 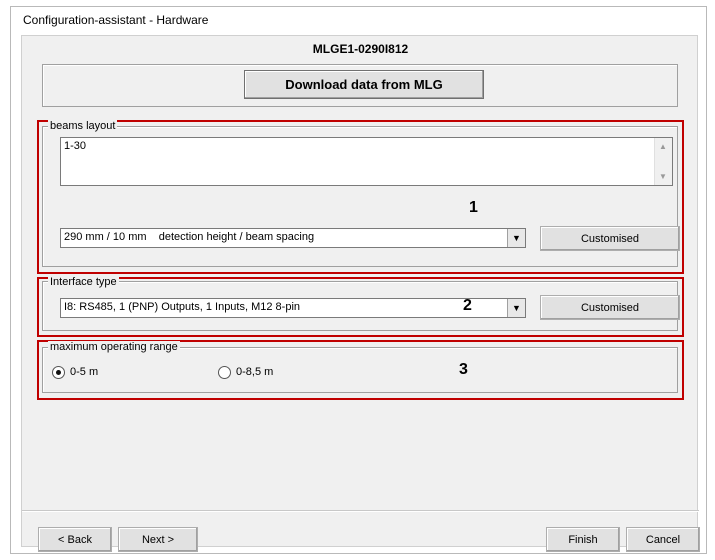 What do you see at coordinates (255, 372) in the screenshot?
I see `range-option-label: 0-8,5 m` at bounding box center [255, 372].